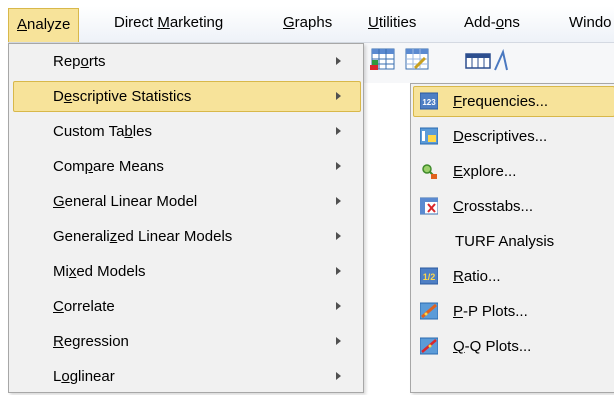 Image resolution: width=614 pixels, height=395 pixels. Describe the element at coordinates (429, 206) in the screenshot. I see `crosstabs-icon` at that location.